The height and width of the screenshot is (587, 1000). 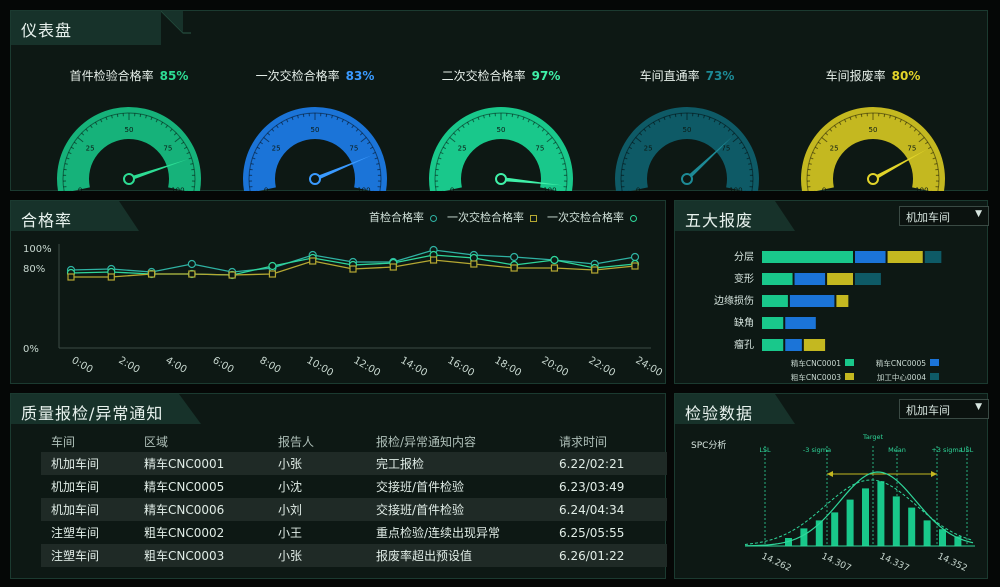 I want to click on table-row: 机加车间 精车CNC0001 小张 完工报检 6.22/02:21, so click(x=354, y=463).